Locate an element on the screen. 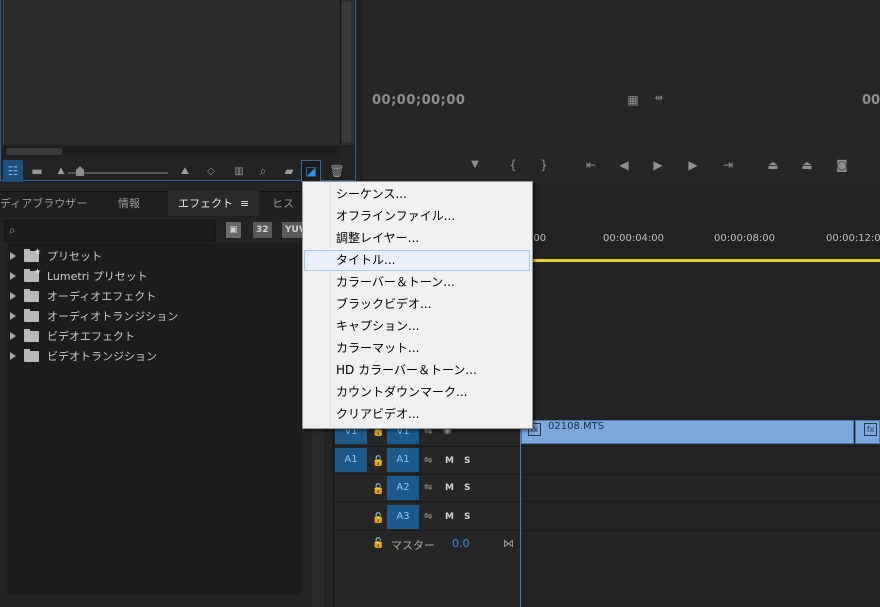 The image size is (880, 607). search-icon: ⌕ is located at coordinates (263, 171).